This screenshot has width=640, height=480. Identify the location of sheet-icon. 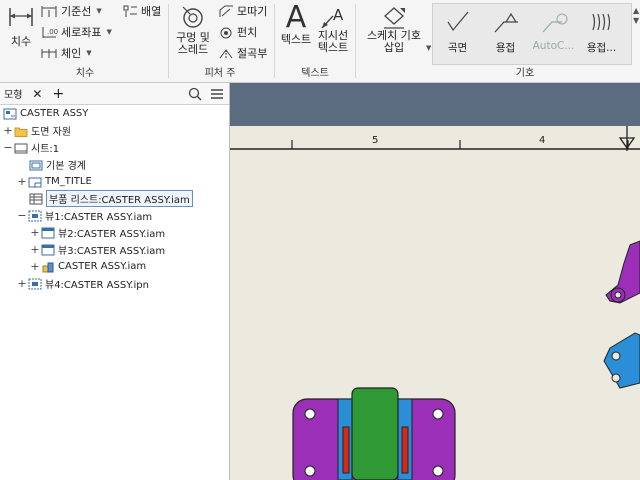
(21, 148).